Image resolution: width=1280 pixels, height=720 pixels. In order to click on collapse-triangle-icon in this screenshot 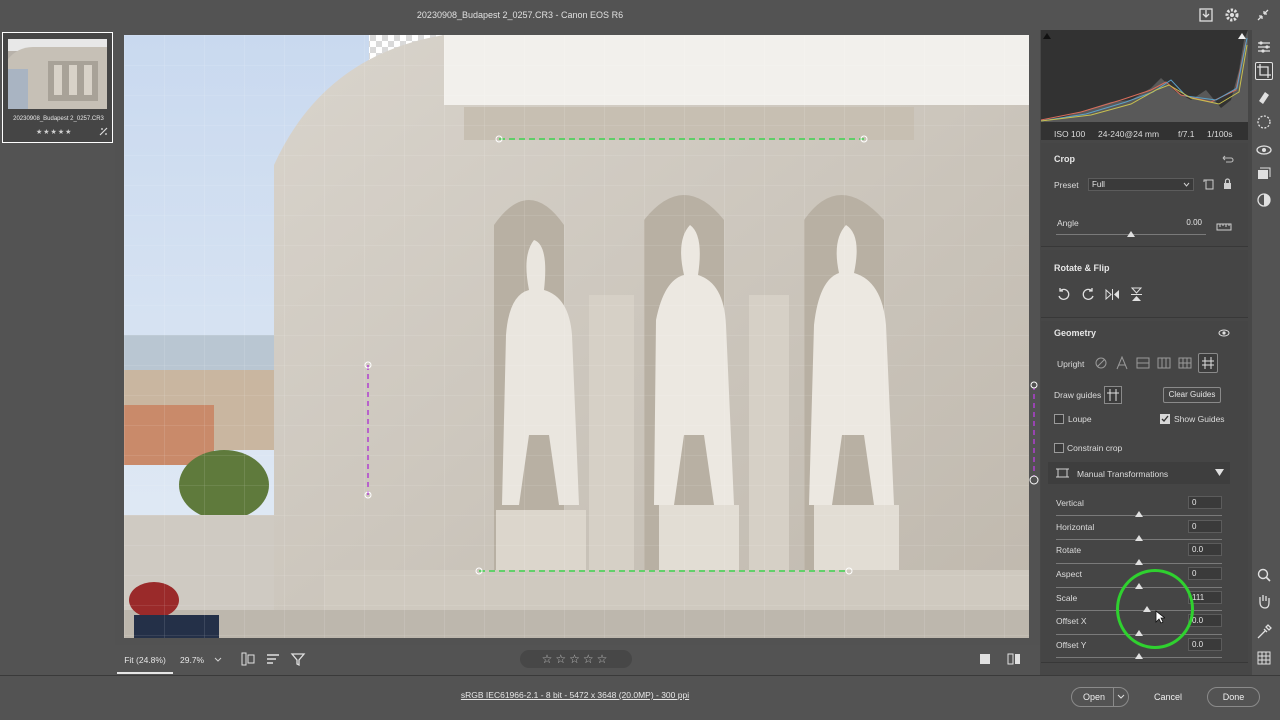, I will do `click(1219, 472)`.